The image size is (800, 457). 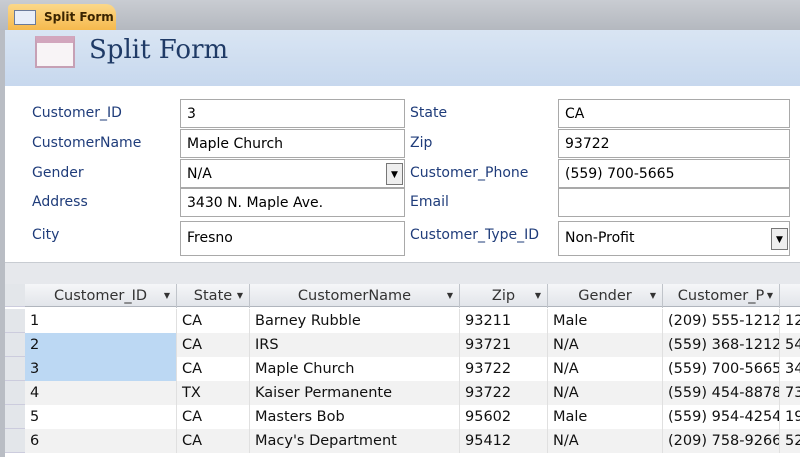 What do you see at coordinates (213, 393) in the screenshot?
I see `table-cell: TX` at bounding box center [213, 393].